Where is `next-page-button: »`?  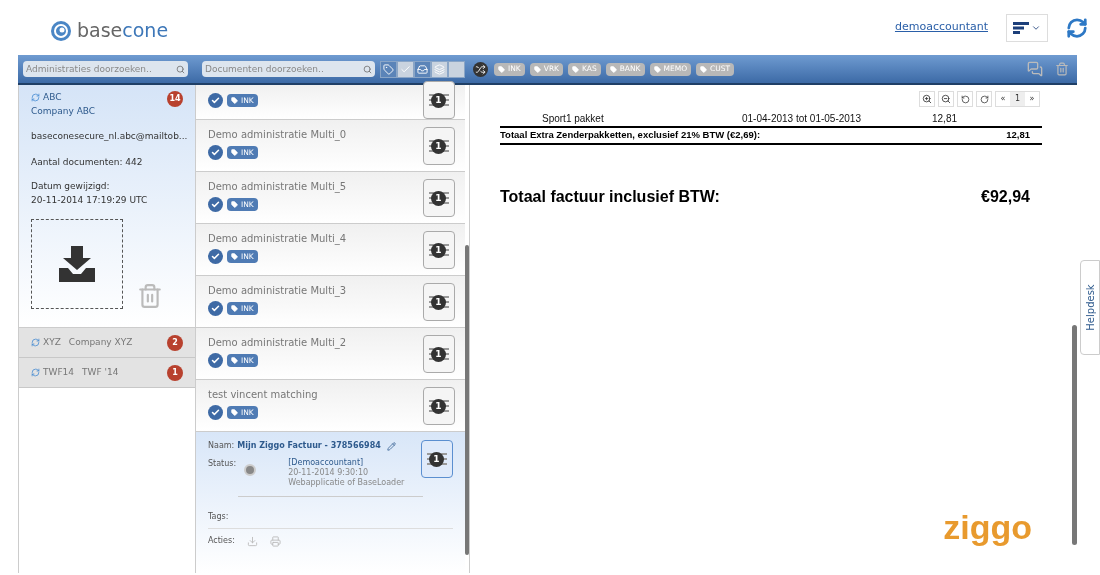 next-page-button: » is located at coordinates (1032, 99).